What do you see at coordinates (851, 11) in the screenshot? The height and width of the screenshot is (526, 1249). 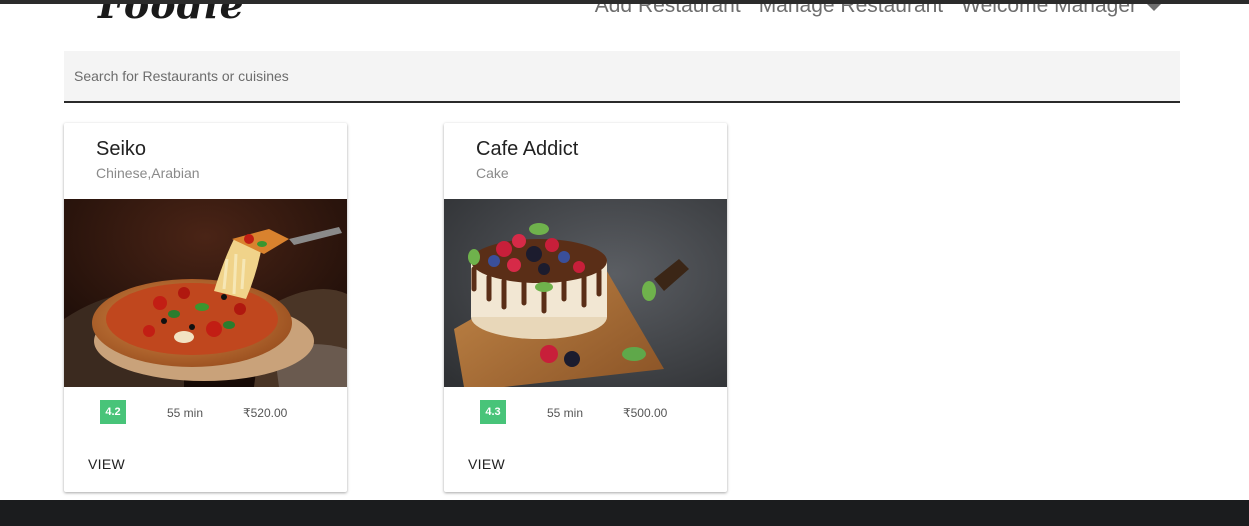 I see `nav-manage-restaurant: Manage Restaurant` at bounding box center [851, 11].